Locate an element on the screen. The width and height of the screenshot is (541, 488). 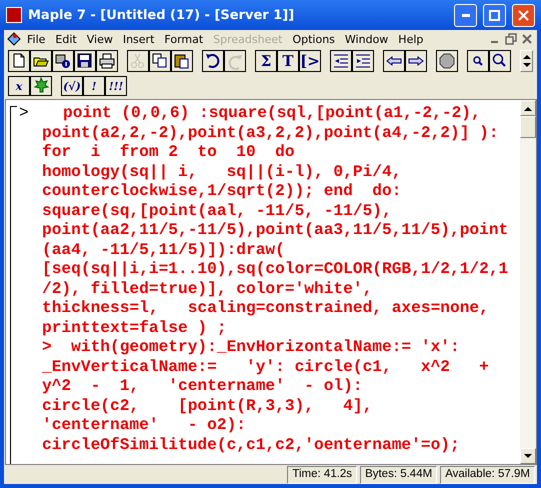
code-line: circle(c2, [point(R,3,3), 4], is located at coordinates (208, 406).